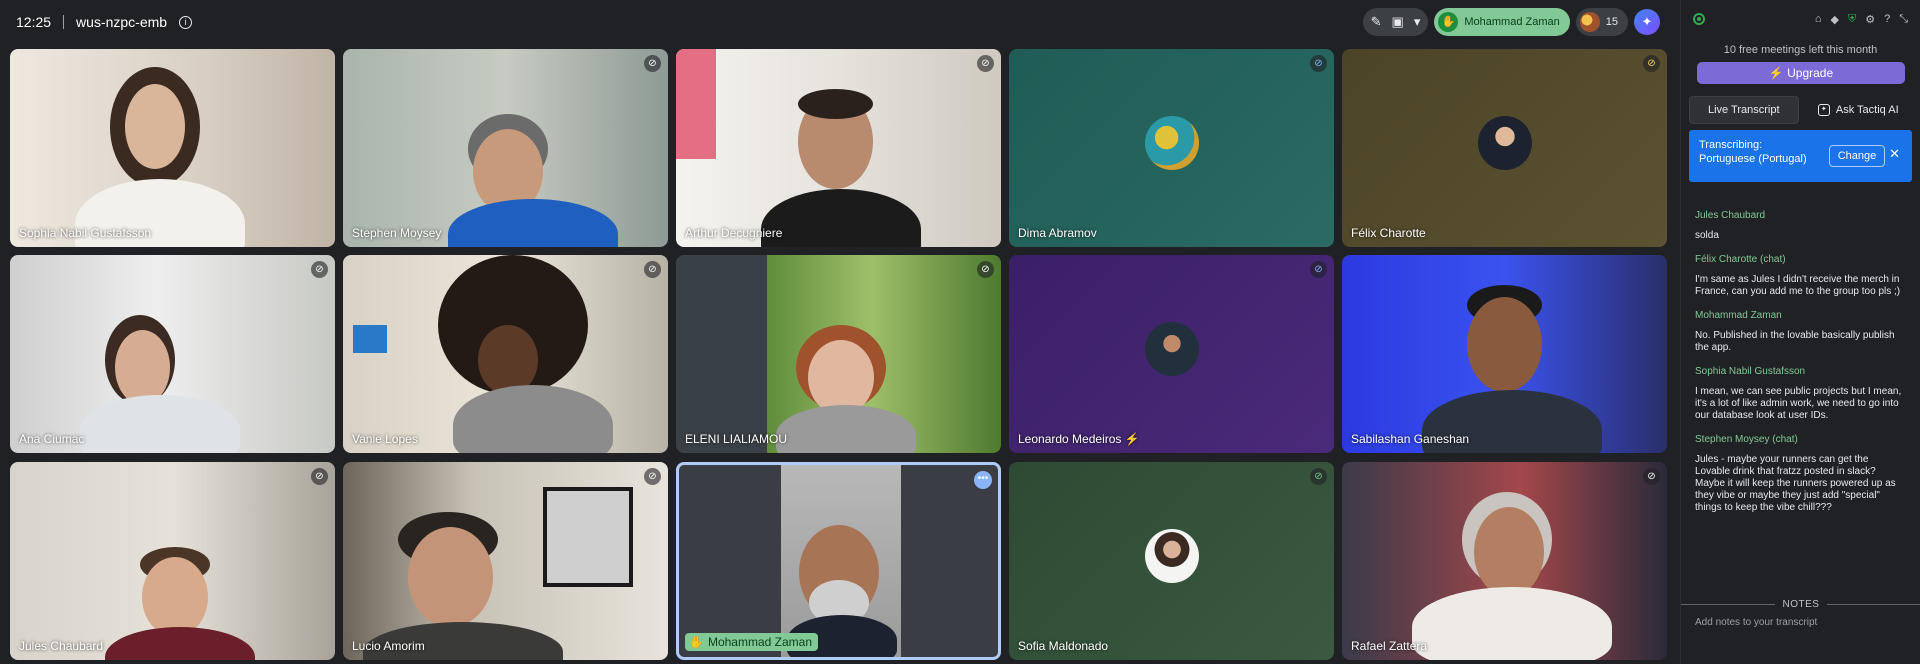 Image resolution: width=1920 pixels, height=664 pixels. I want to click on speaker-name: Félix Charotte (chat), so click(1740, 259).